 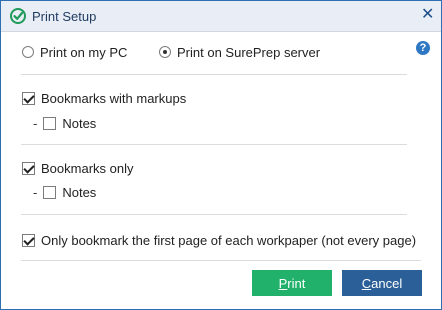 I want to click on print-button: Print, so click(x=292, y=283).